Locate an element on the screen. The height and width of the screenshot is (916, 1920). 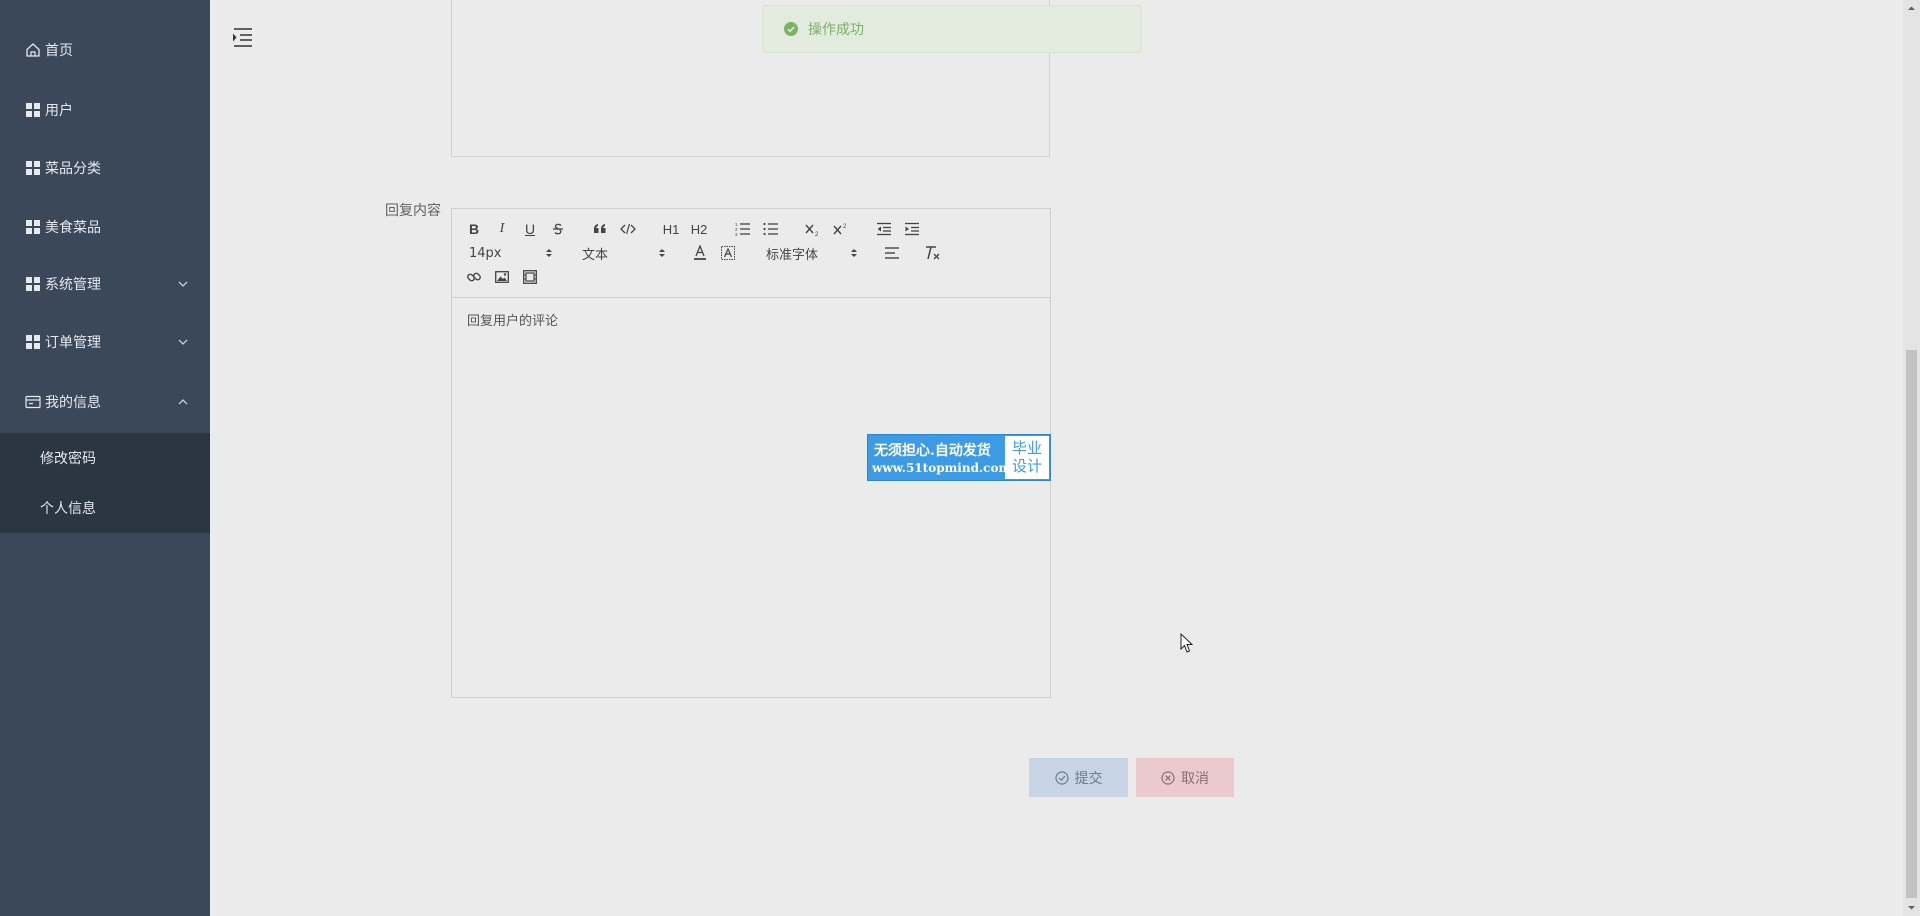
watermark-badge: 毕业 设计 is located at coordinates (1027, 457).